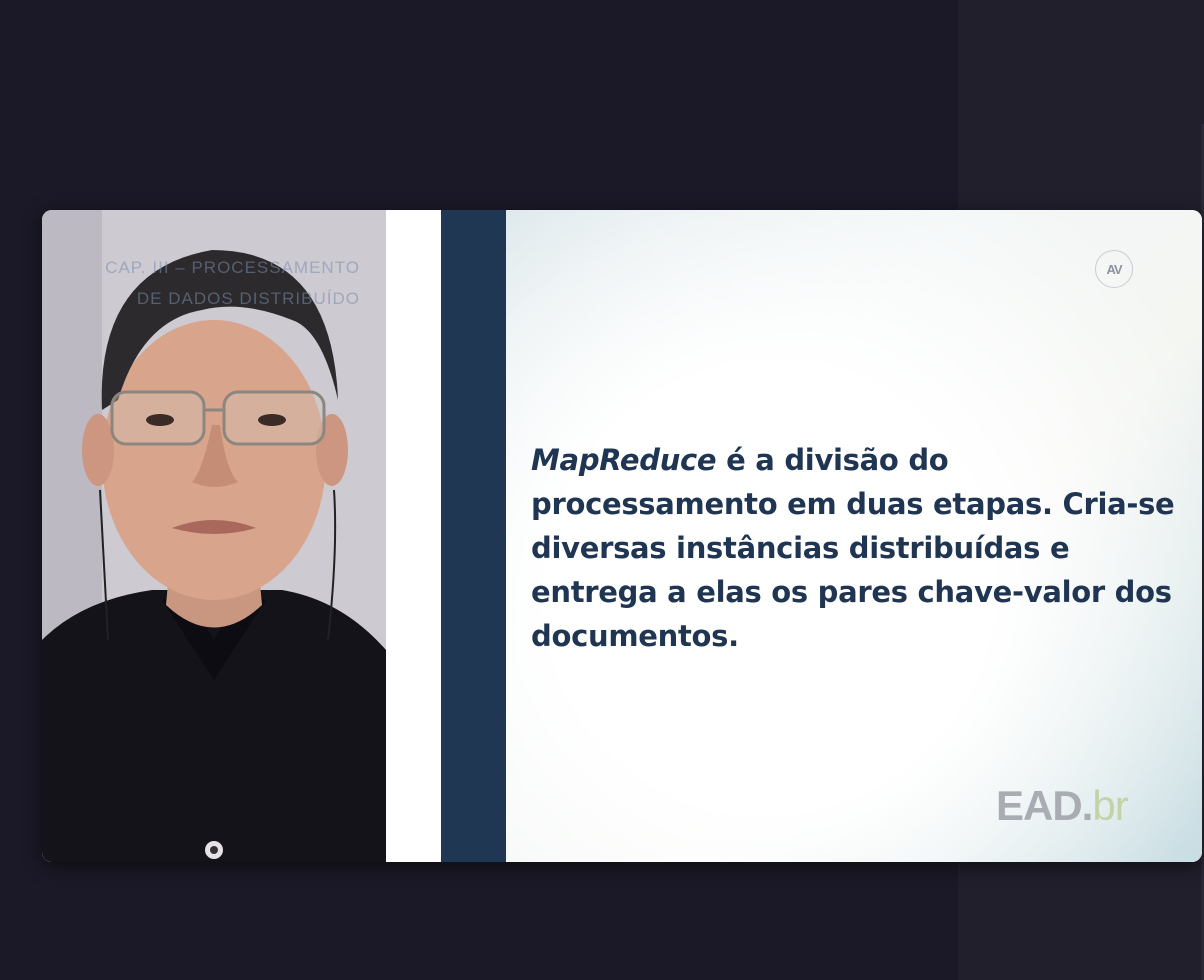  Describe the element at coordinates (473, 536) in the screenshot. I see `slide-accent-bar` at that location.